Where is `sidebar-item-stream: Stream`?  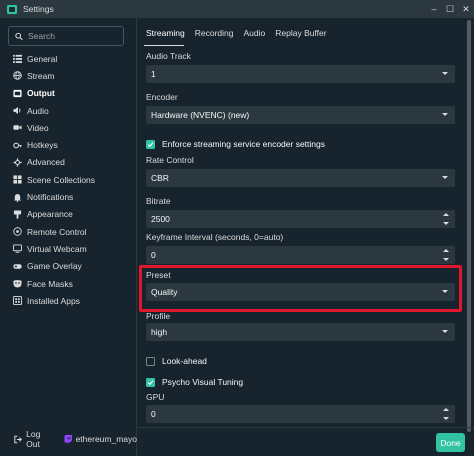
sidebar-item-stream: Stream is located at coordinates (68, 75).